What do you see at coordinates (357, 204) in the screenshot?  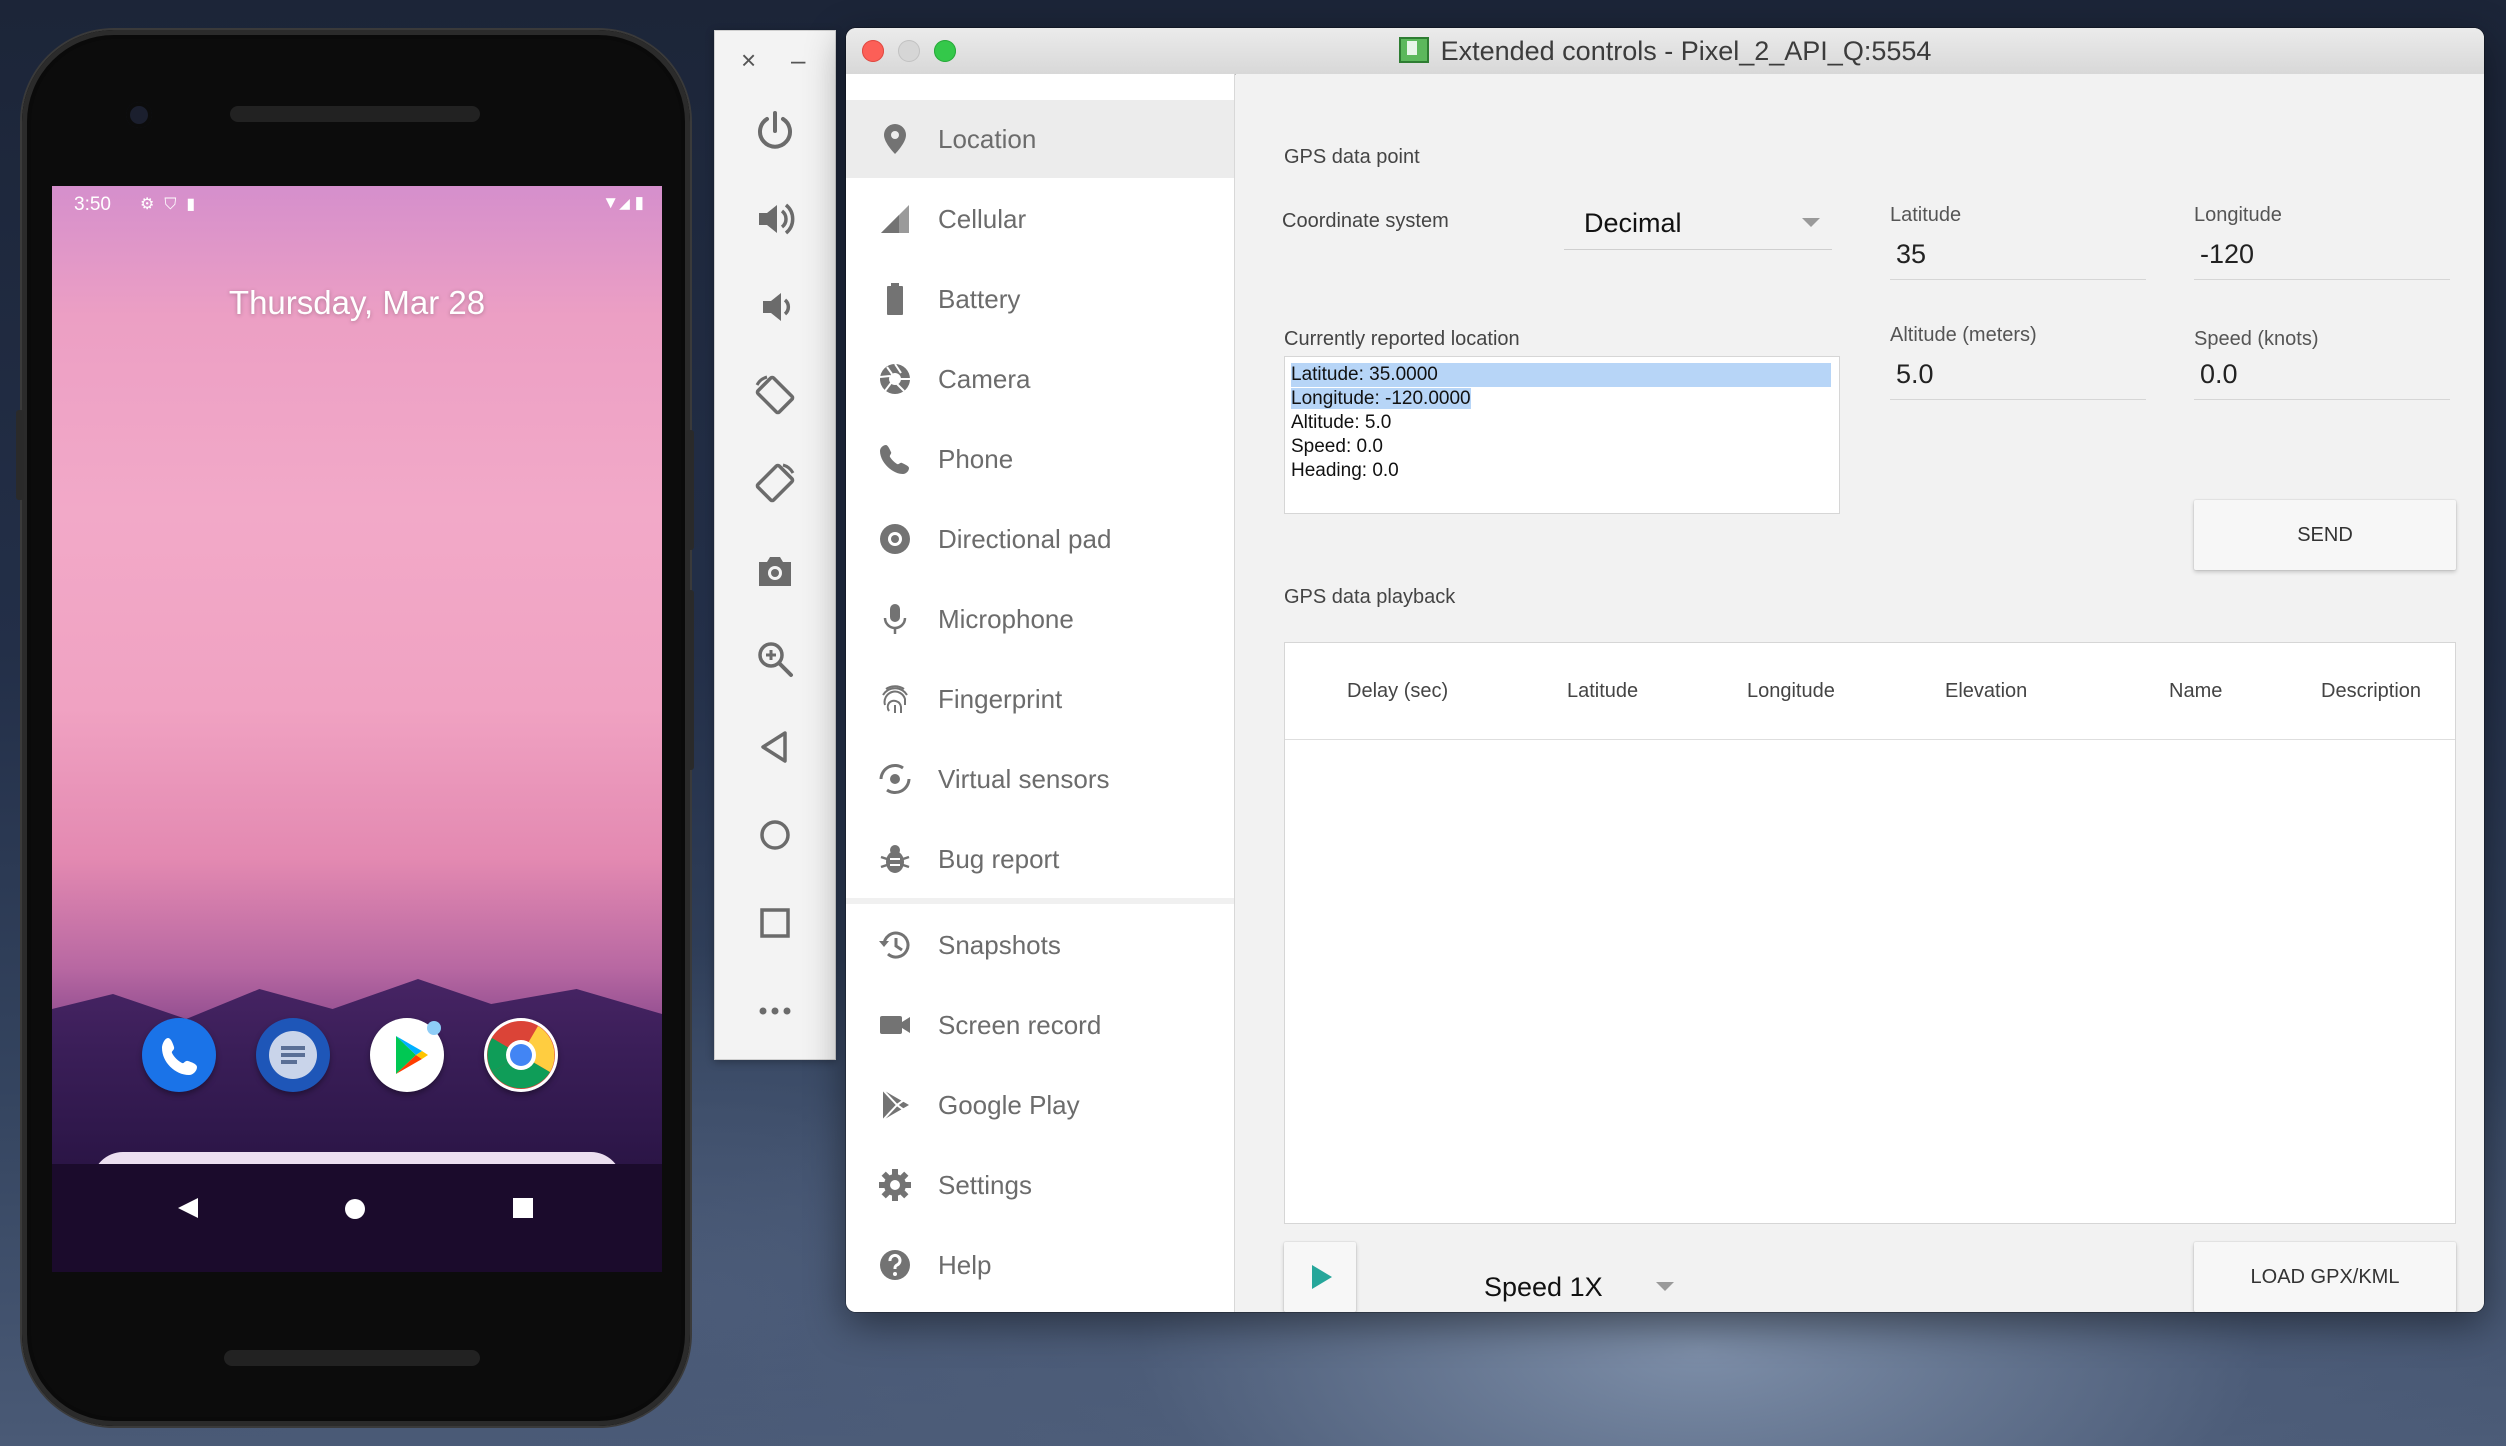 I see `status-bar: 3:50 ⚙⛉▮ ▼◢ ▮` at bounding box center [357, 204].